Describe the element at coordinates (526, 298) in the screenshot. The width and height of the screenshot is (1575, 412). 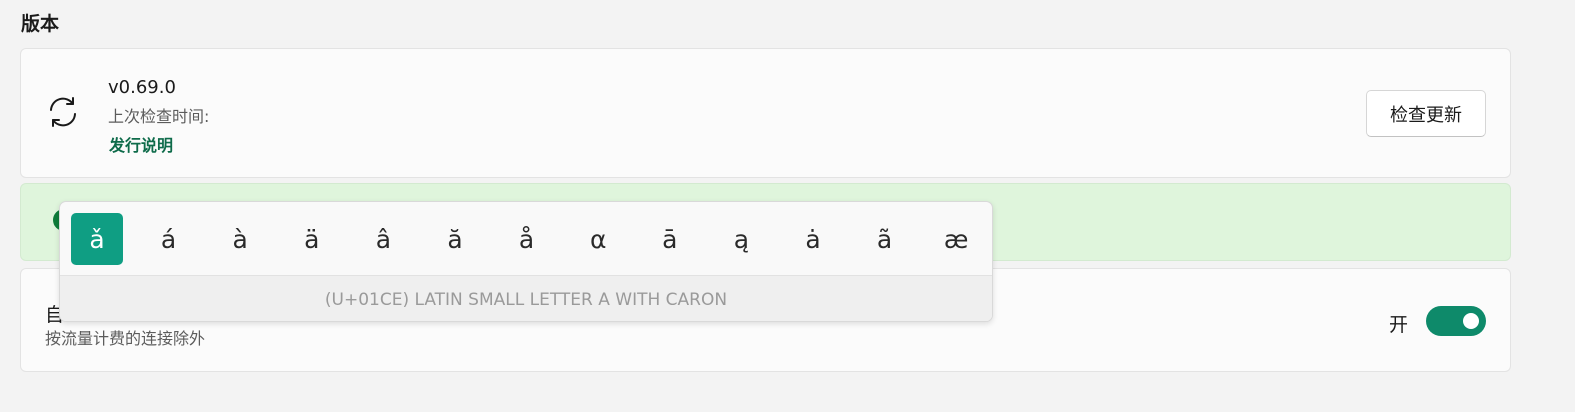
I see `char-description: (U+01CE) LATIN SMALL LETTER A WITH CARON` at that location.